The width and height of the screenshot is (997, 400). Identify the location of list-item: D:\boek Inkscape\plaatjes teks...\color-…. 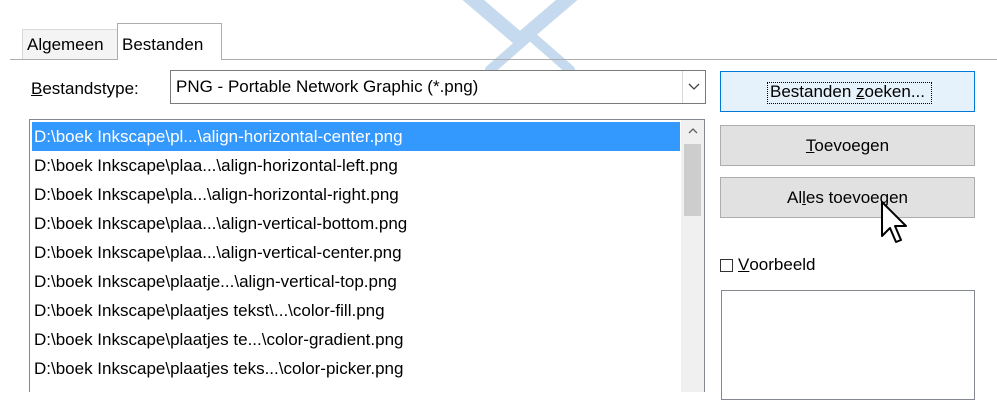
(356, 368).